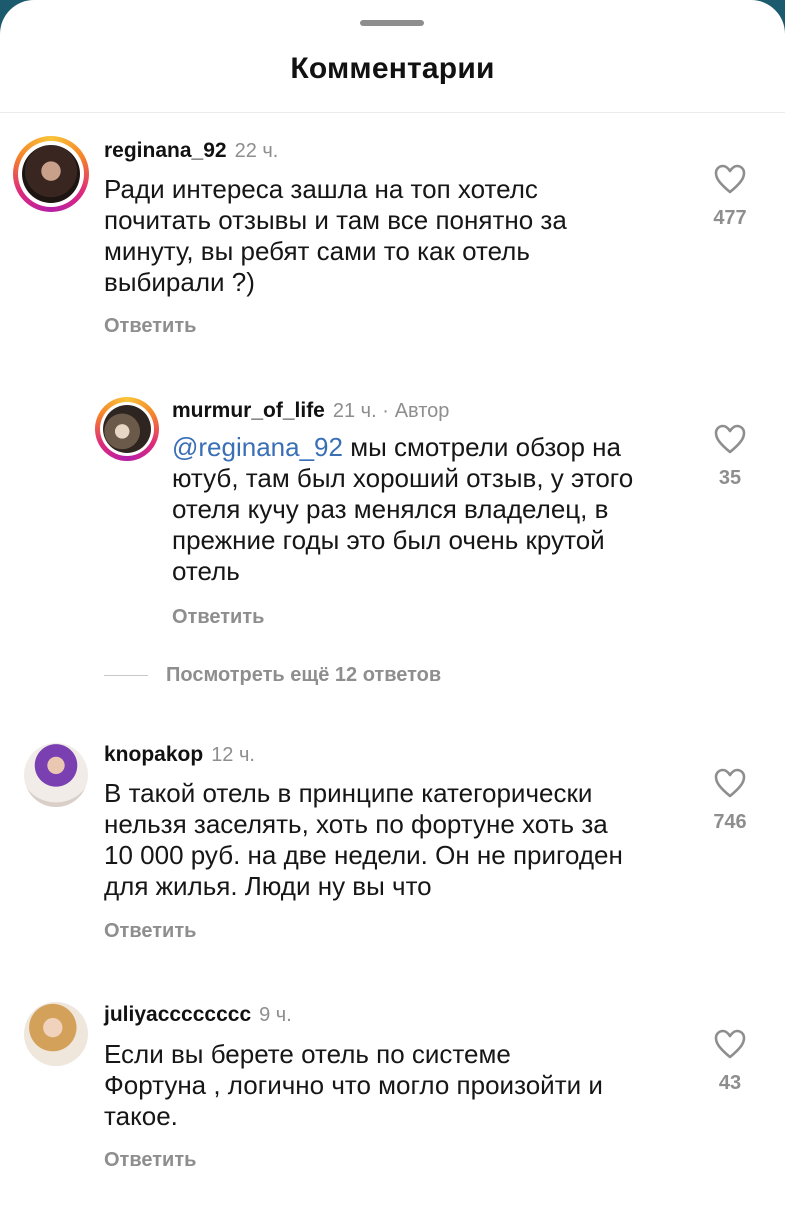  Describe the element at coordinates (422, 411) in the screenshot. I see `author-badge: Автор` at that location.